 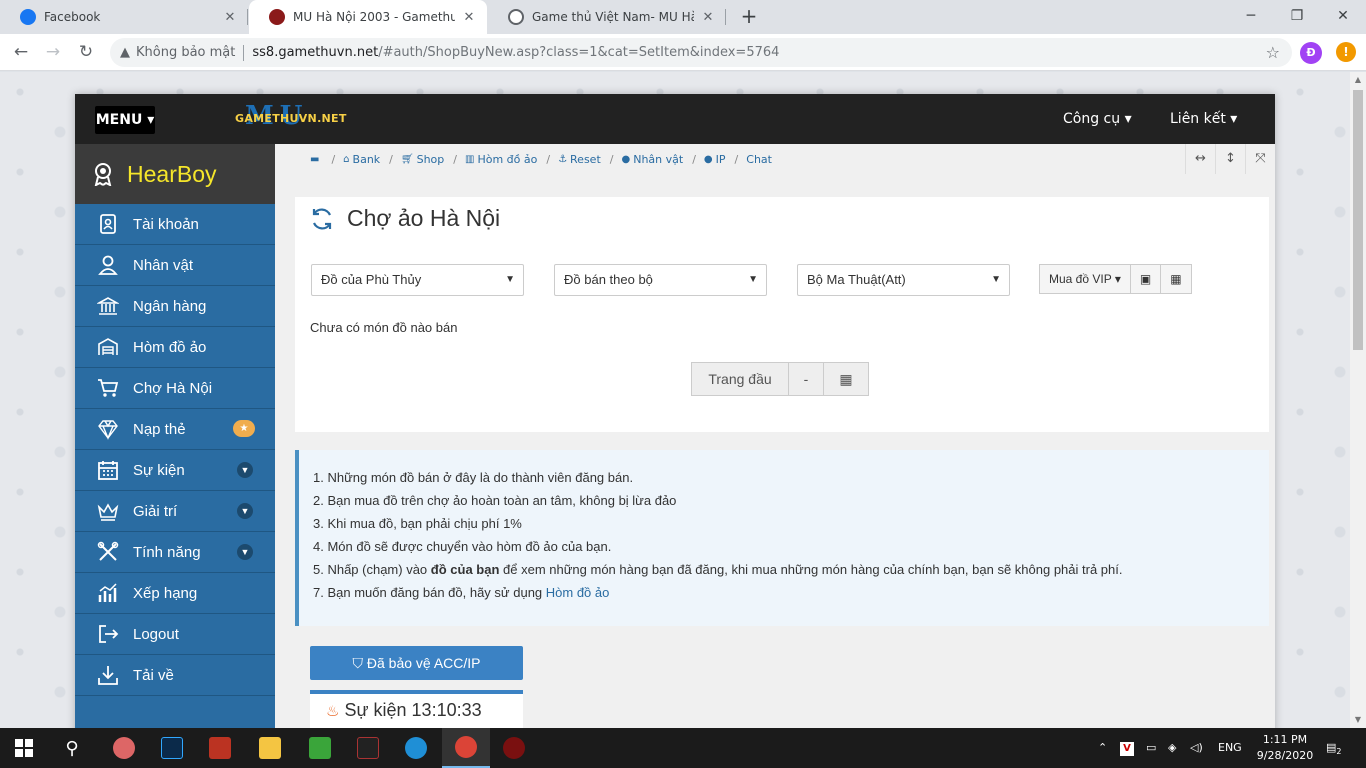 What do you see at coordinates (175, 634) in the screenshot?
I see `sidebar-item-logout: Logout` at bounding box center [175, 634].